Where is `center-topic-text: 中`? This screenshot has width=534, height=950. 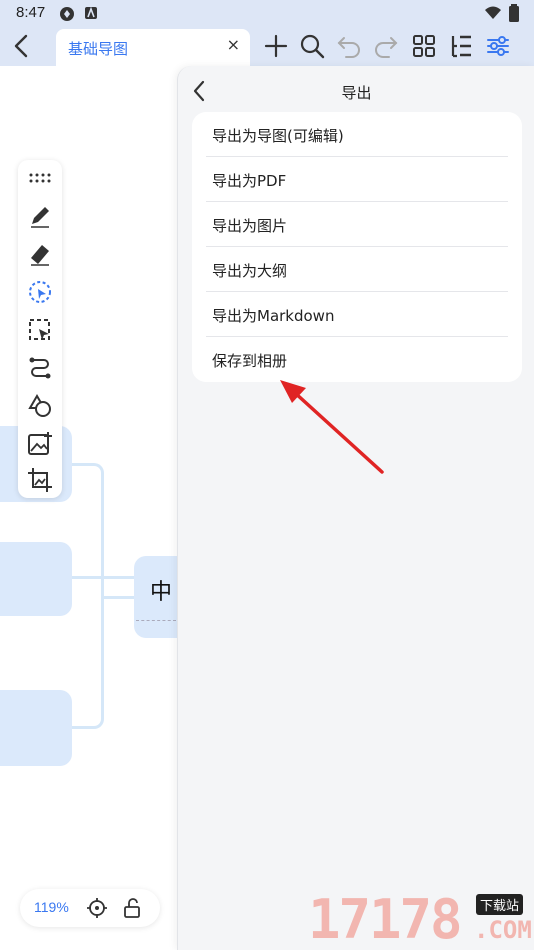 center-topic-text: 中 is located at coordinates (161, 592).